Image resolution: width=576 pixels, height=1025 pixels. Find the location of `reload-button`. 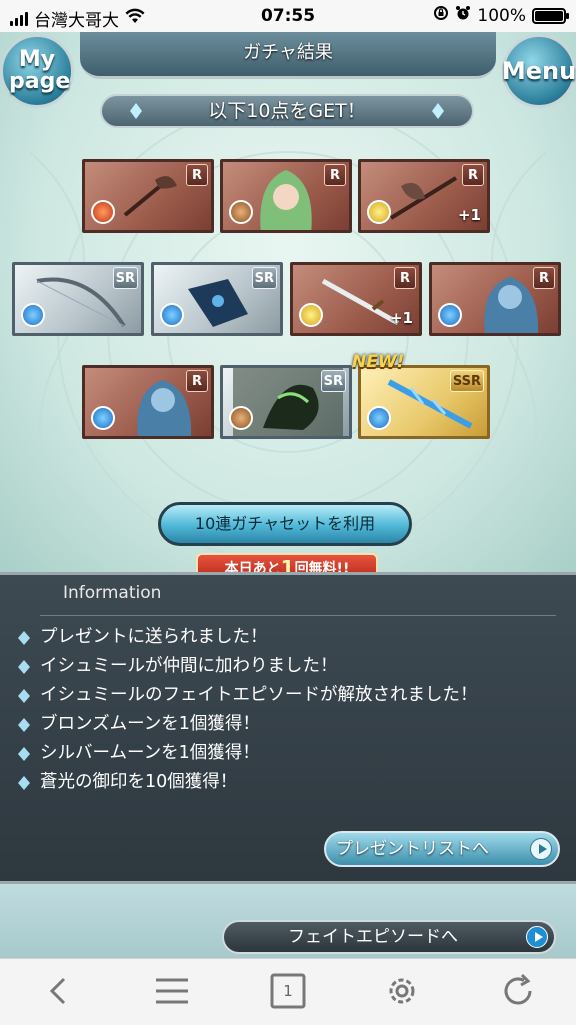

reload-button is located at coordinates (518, 991).